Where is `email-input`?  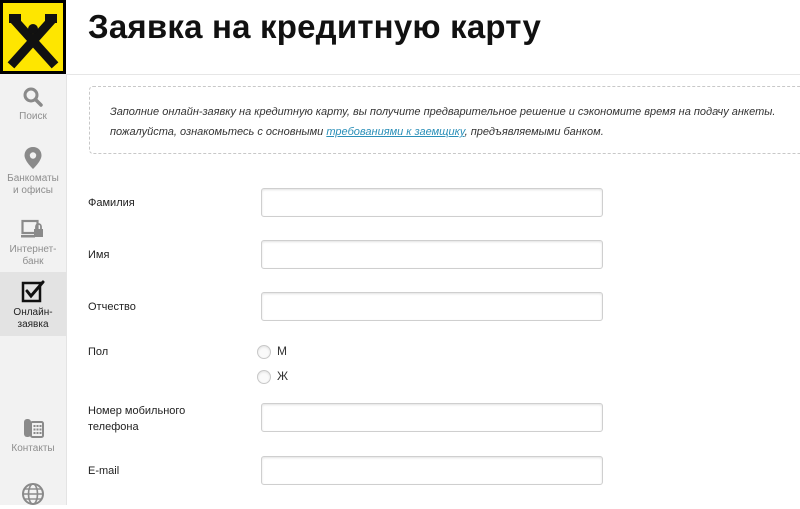
email-input is located at coordinates (432, 470).